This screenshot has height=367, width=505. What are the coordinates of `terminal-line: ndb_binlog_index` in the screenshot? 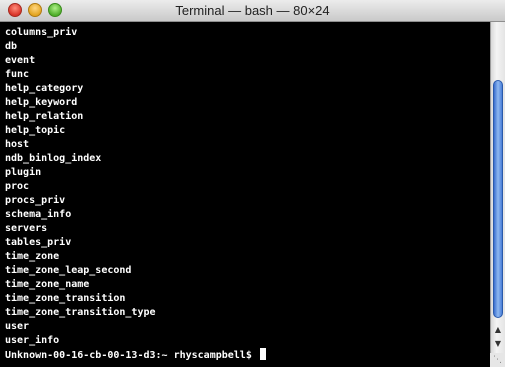 It's located at (53, 158).